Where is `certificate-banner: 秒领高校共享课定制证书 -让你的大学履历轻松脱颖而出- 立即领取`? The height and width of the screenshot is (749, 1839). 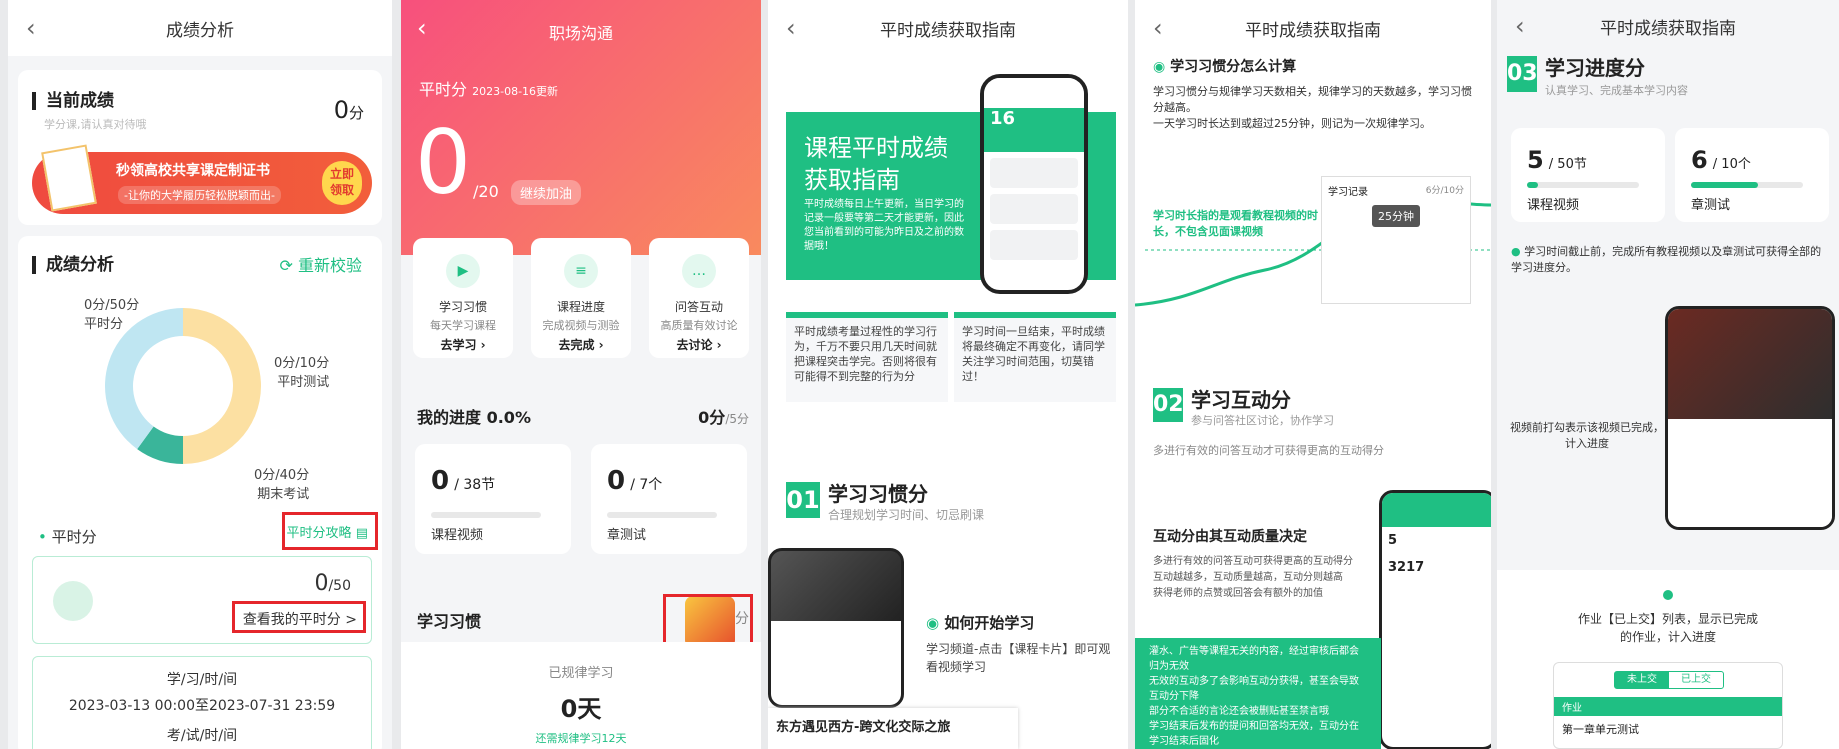 certificate-banner: 秒领高校共享课定制证书 -让你的大学履历轻松脱颖而出- 立即领取 is located at coordinates (202, 179).